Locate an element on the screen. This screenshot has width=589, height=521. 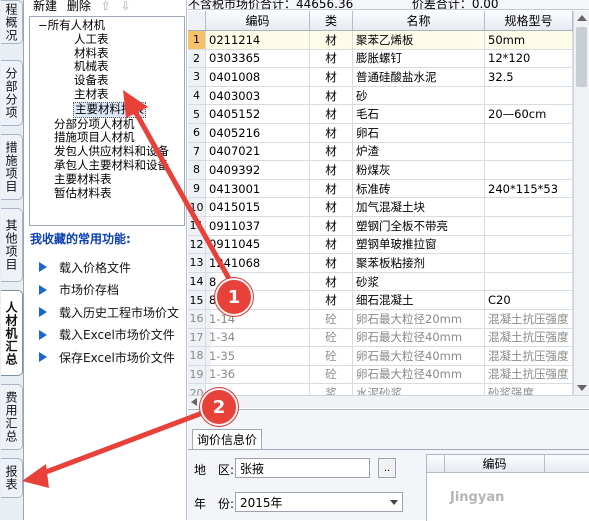
tab-project-overview: 程概况 is located at coordinates (12, 22).